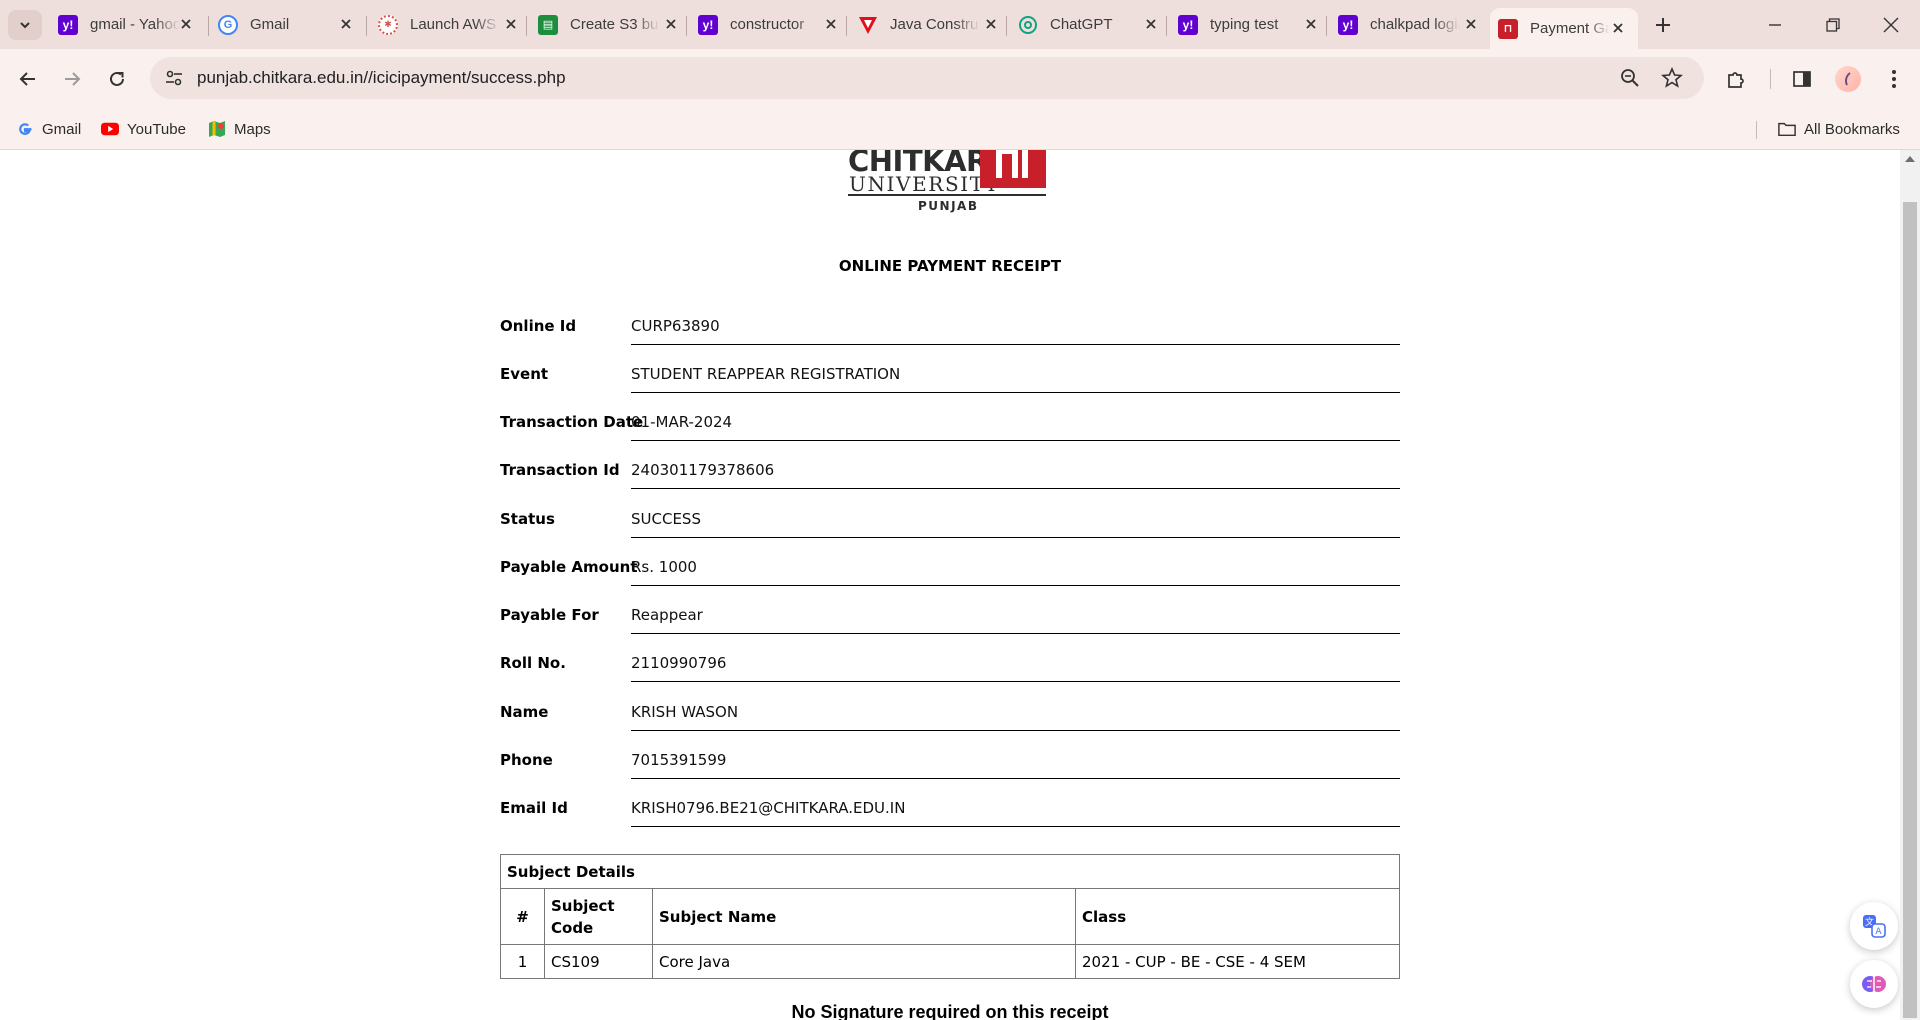 The width and height of the screenshot is (1920, 1020). What do you see at coordinates (1878, 932) in the screenshot?
I see `svg-text: A` at bounding box center [1878, 932].